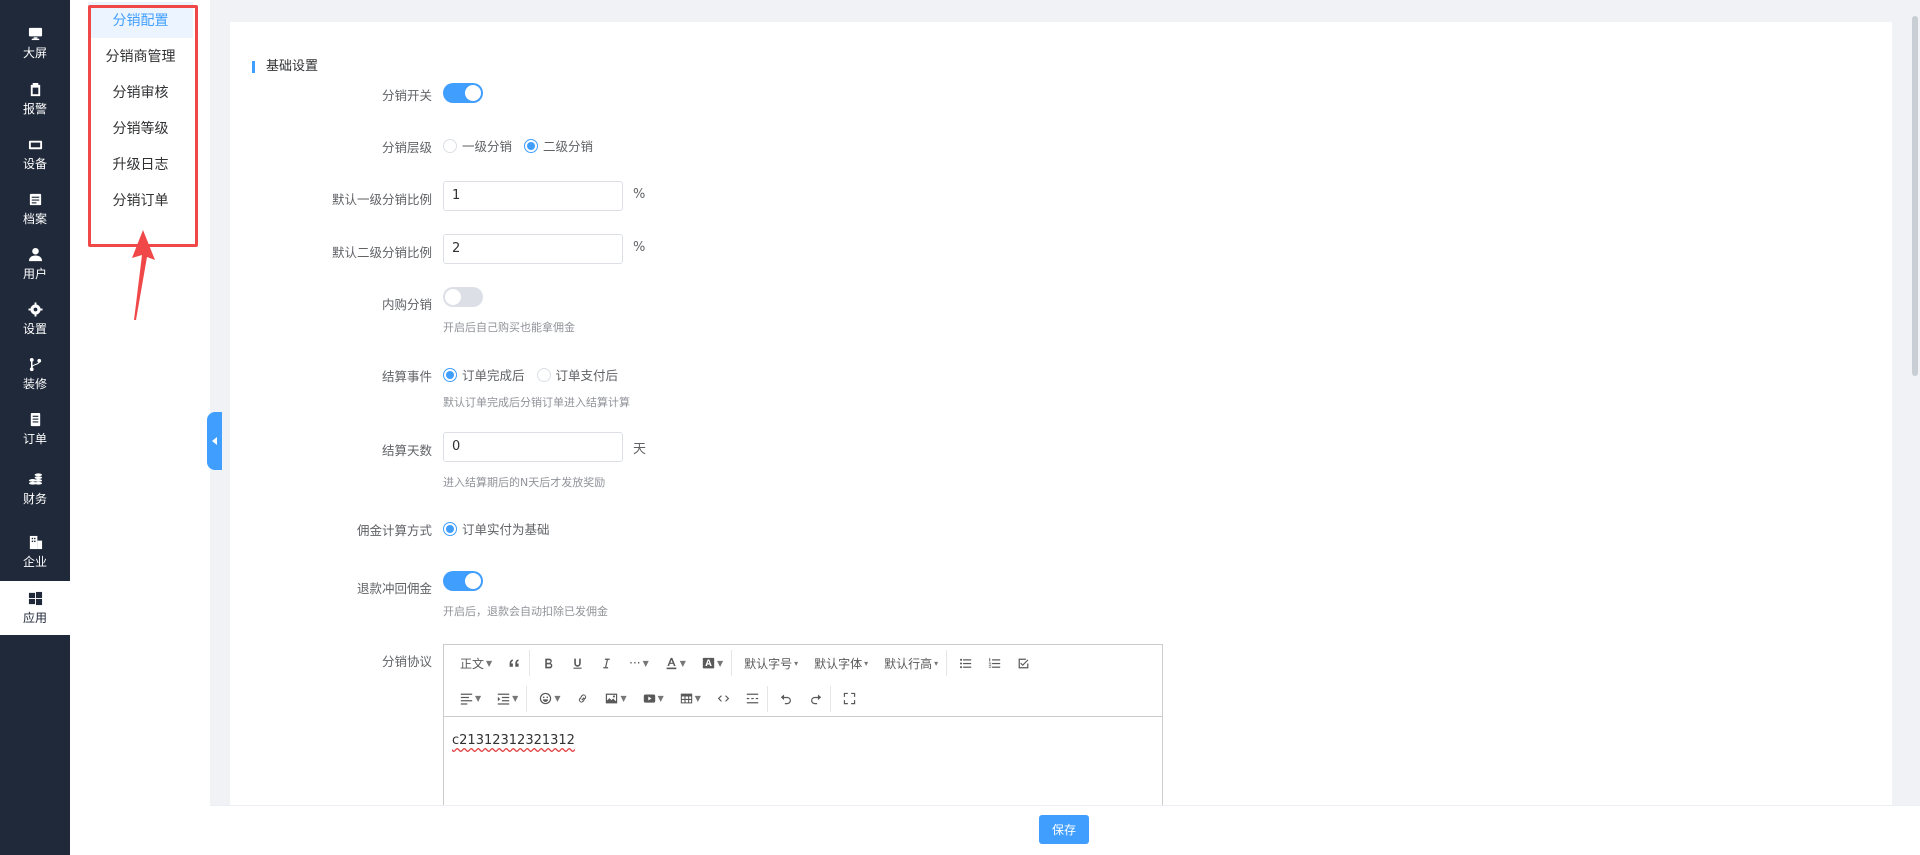 Image resolution: width=1920 pixels, height=855 pixels. Describe the element at coordinates (533, 196) in the screenshot. I see `ratio1-input: 1` at that location.